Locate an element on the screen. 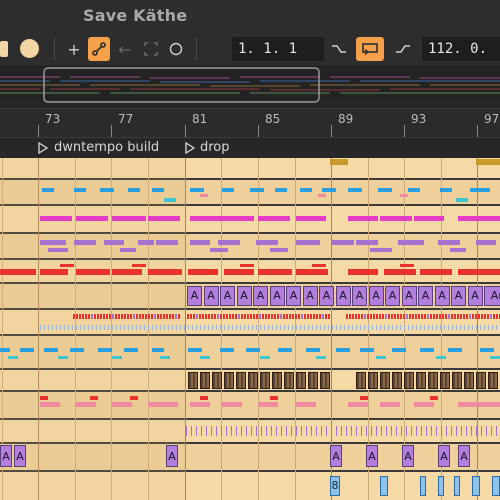 Image resolution: width=500 pixels, height=500 pixels. locator-drop: drop is located at coordinates (215, 147).